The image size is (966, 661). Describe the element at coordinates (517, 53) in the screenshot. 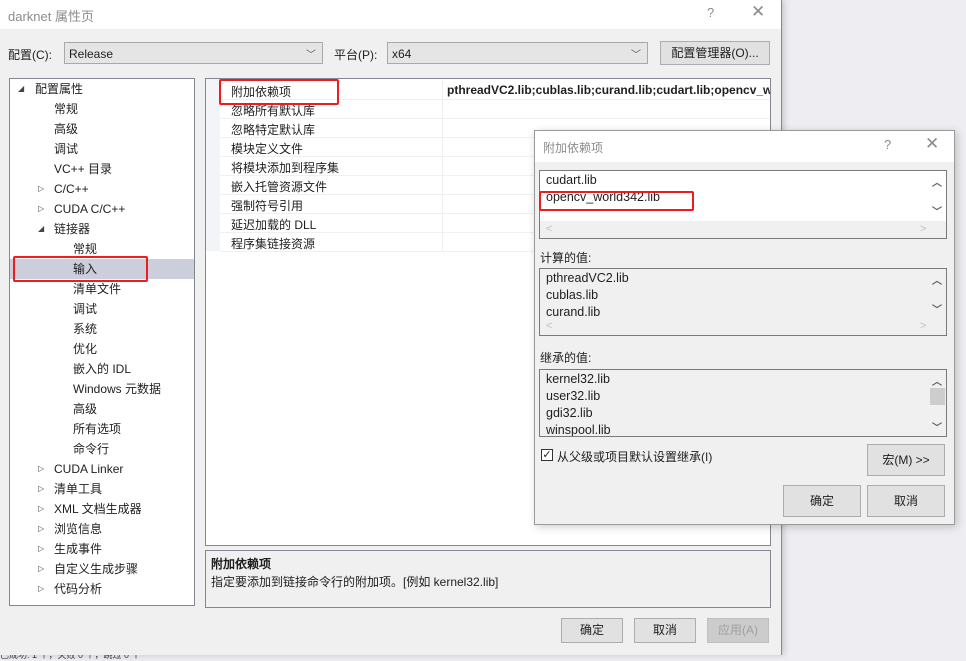

I see `platform-dropdown: x64 ﹀` at that location.